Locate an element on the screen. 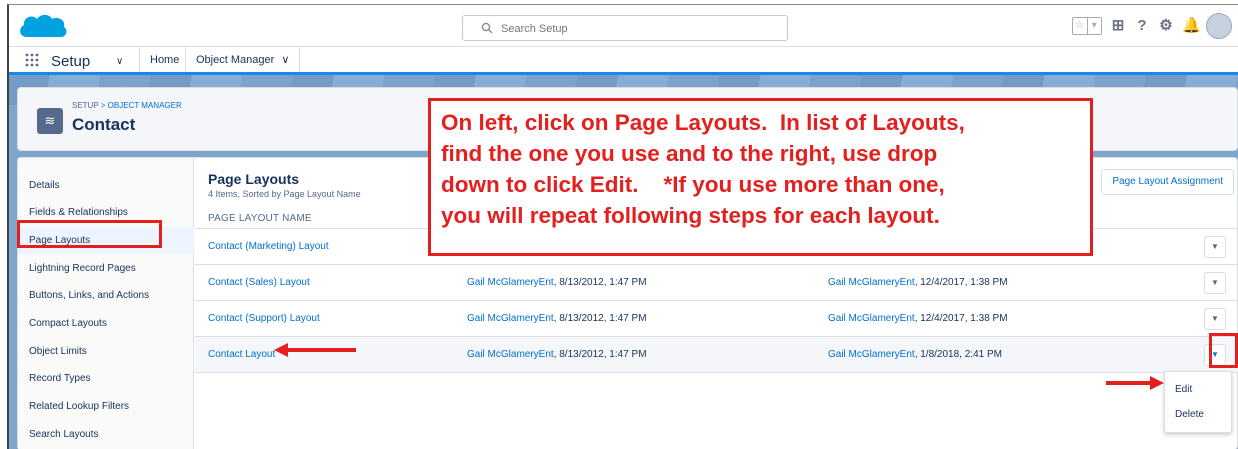  star-icon: ☆ is located at coordinates (1080, 26).